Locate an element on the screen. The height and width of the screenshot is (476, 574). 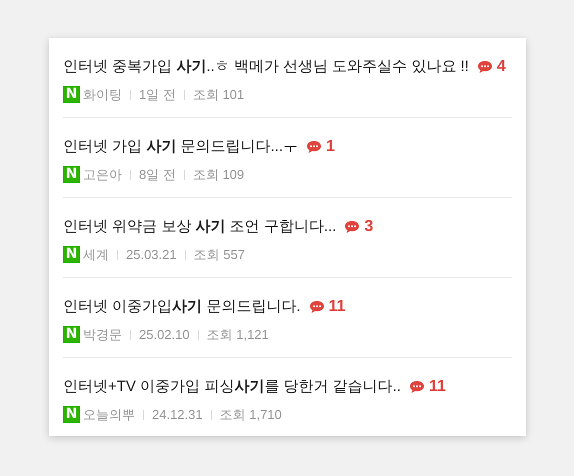
comment-count: 1 is located at coordinates (330, 147).